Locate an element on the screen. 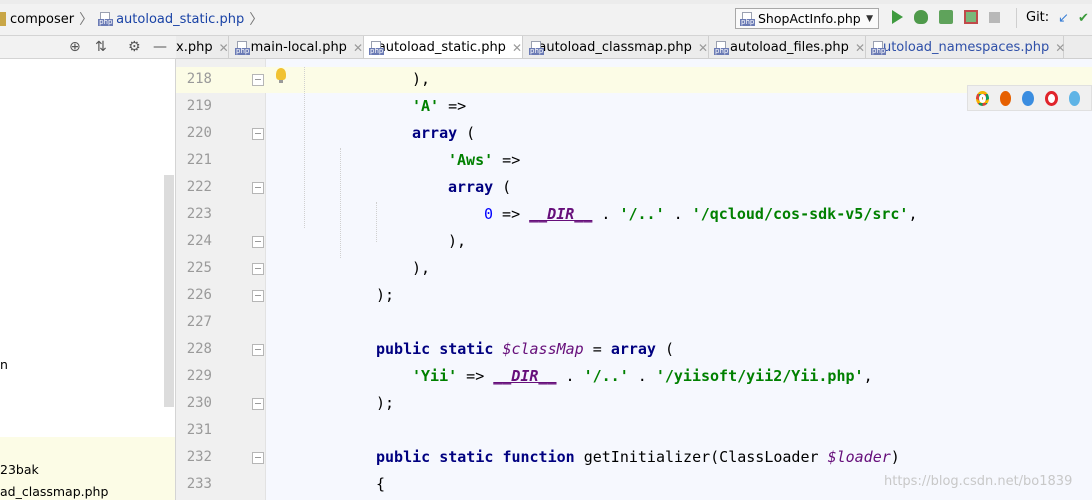  code-token: function is located at coordinates (538, 457).